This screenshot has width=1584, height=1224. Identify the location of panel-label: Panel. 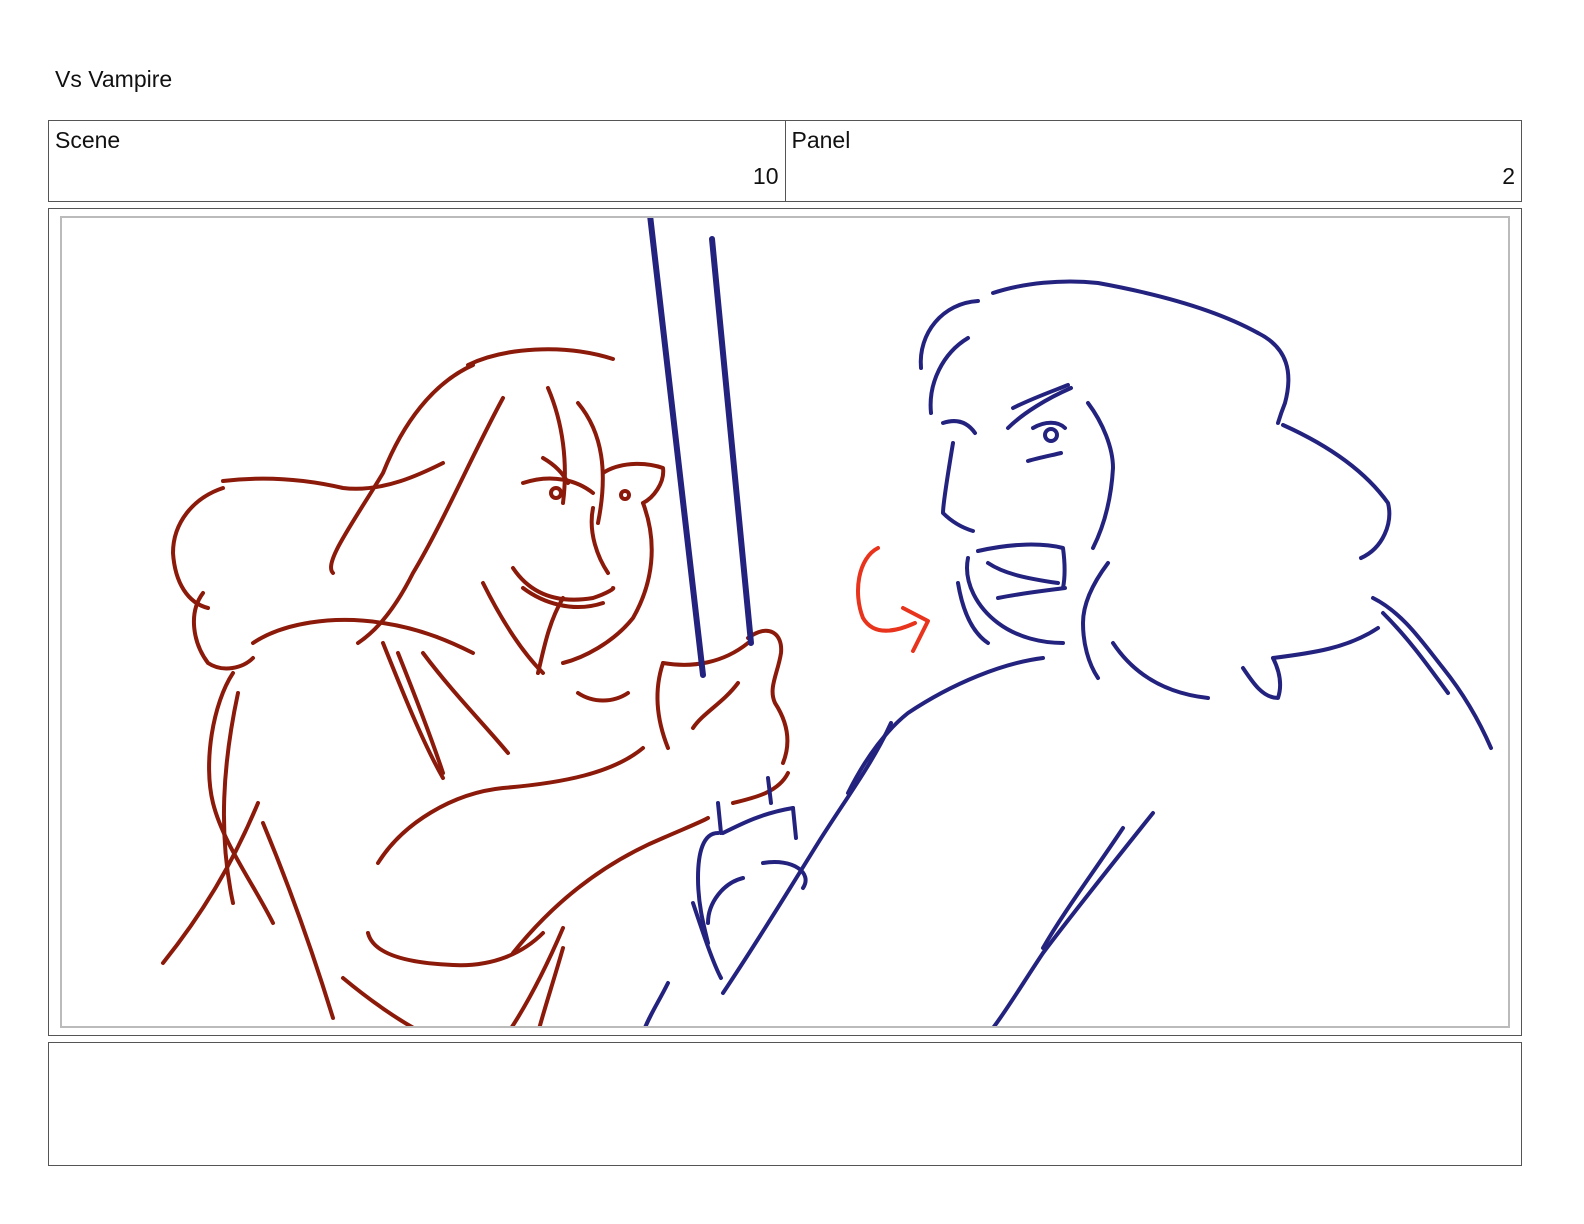
(821, 140).